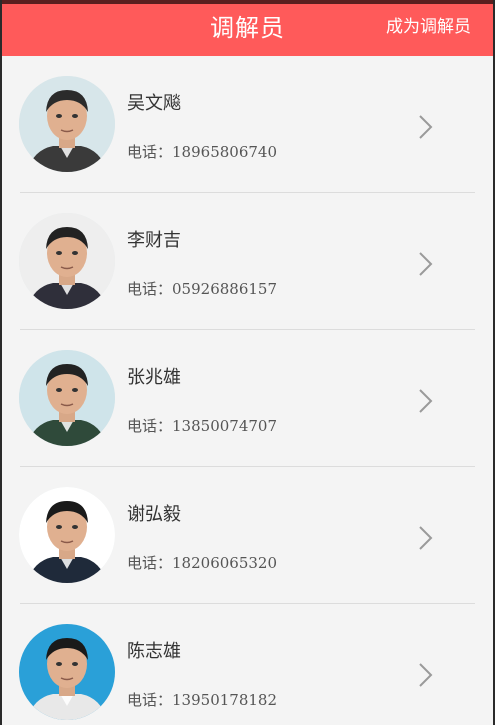 The height and width of the screenshot is (725, 495). Describe the element at coordinates (224, 700) in the screenshot. I see `phone-number: 13950178182` at that location.